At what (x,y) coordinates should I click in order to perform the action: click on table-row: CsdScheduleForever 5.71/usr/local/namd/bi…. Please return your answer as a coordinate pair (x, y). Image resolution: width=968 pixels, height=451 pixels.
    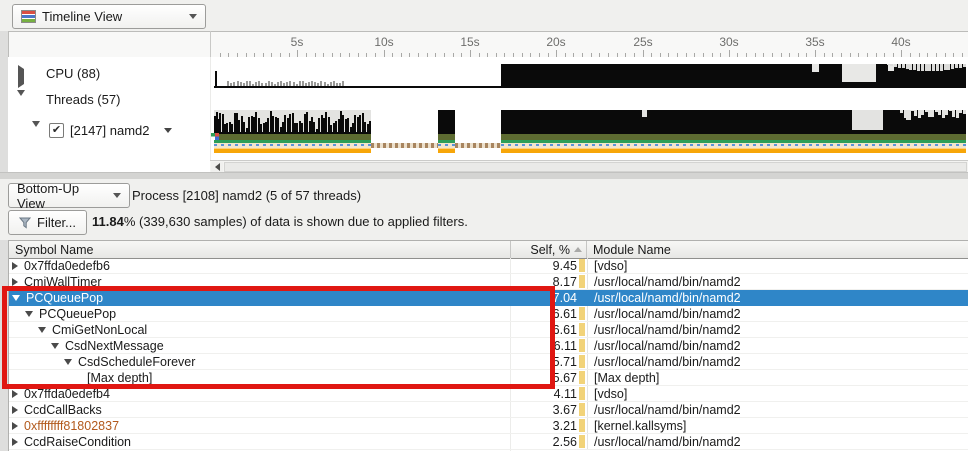
    Looking at the image, I should click on (488, 362).